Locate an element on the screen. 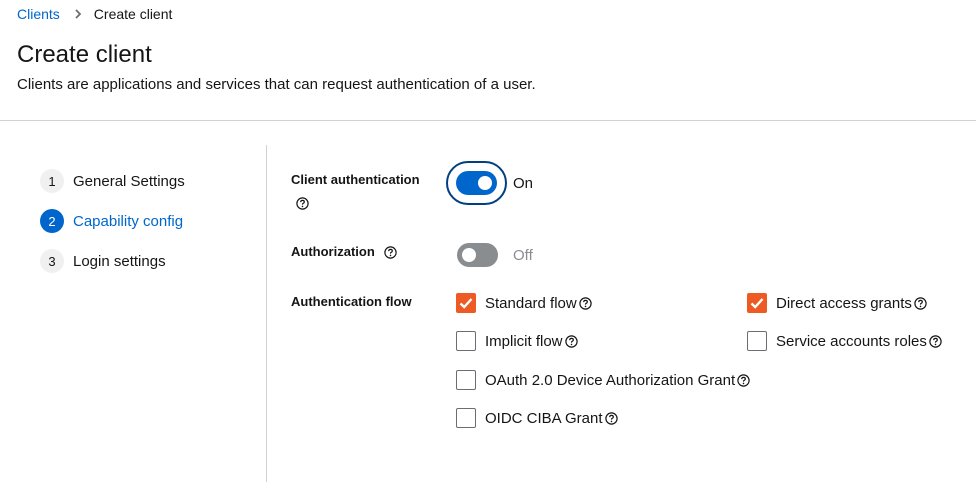 Image resolution: width=976 pixels, height=482 pixels. client-authentication-switch is located at coordinates (476, 183).